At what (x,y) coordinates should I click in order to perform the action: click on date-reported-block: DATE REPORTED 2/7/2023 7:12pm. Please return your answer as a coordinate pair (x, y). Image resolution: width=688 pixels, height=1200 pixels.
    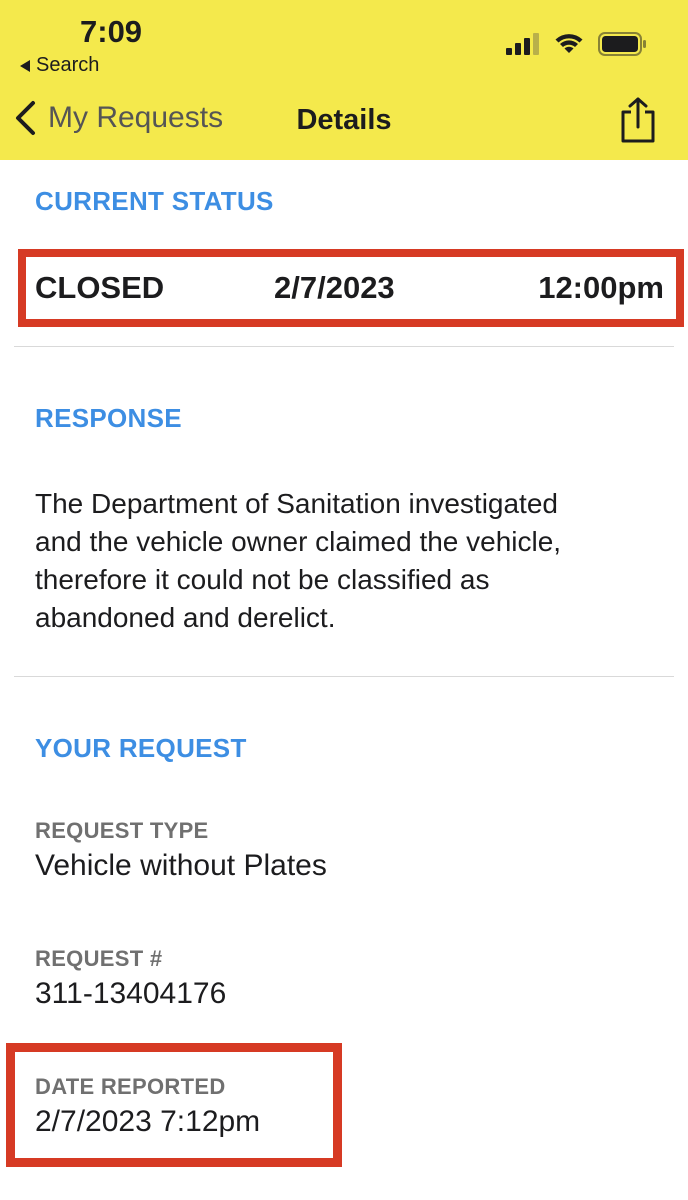
    Looking at the image, I should click on (174, 1105).